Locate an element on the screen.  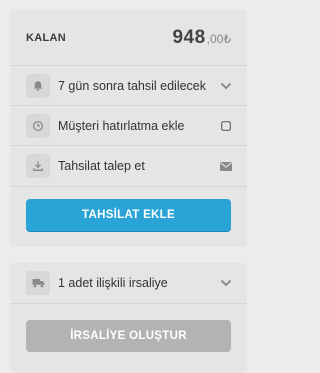
download-icon is located at coordinates (38, 166).